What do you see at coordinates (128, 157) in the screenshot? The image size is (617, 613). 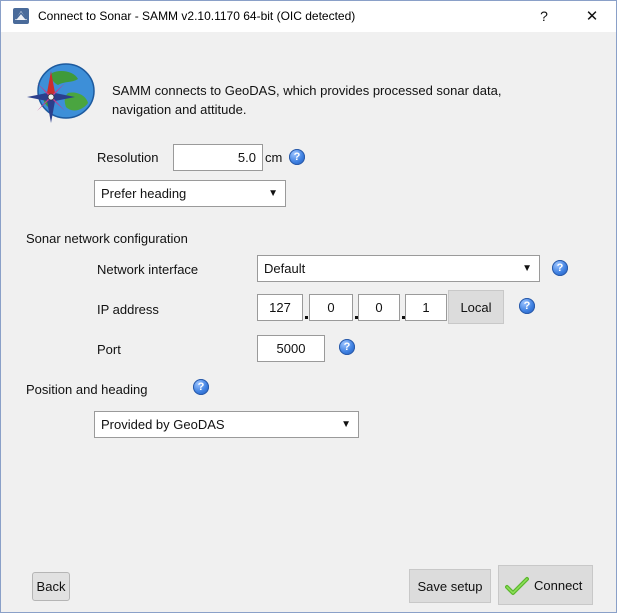 I see `resolution-label: Resolution` at bounding box center [128, 157].